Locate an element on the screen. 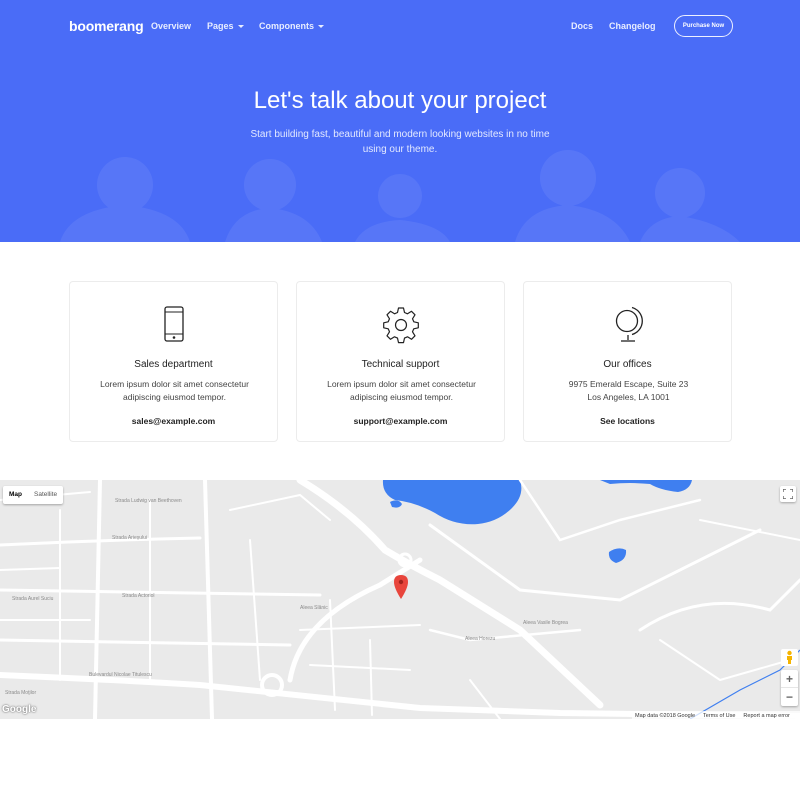 Image resolution: width=800 pixels, height=800 pixels. nav-changelog: Changelog is located at coordinates (632, 26).